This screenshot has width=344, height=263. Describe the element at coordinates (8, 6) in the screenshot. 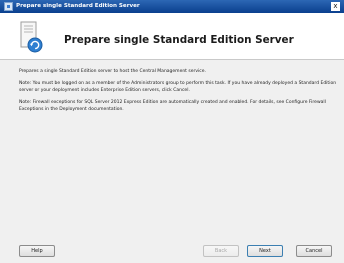

I see `app-icon` at that location.